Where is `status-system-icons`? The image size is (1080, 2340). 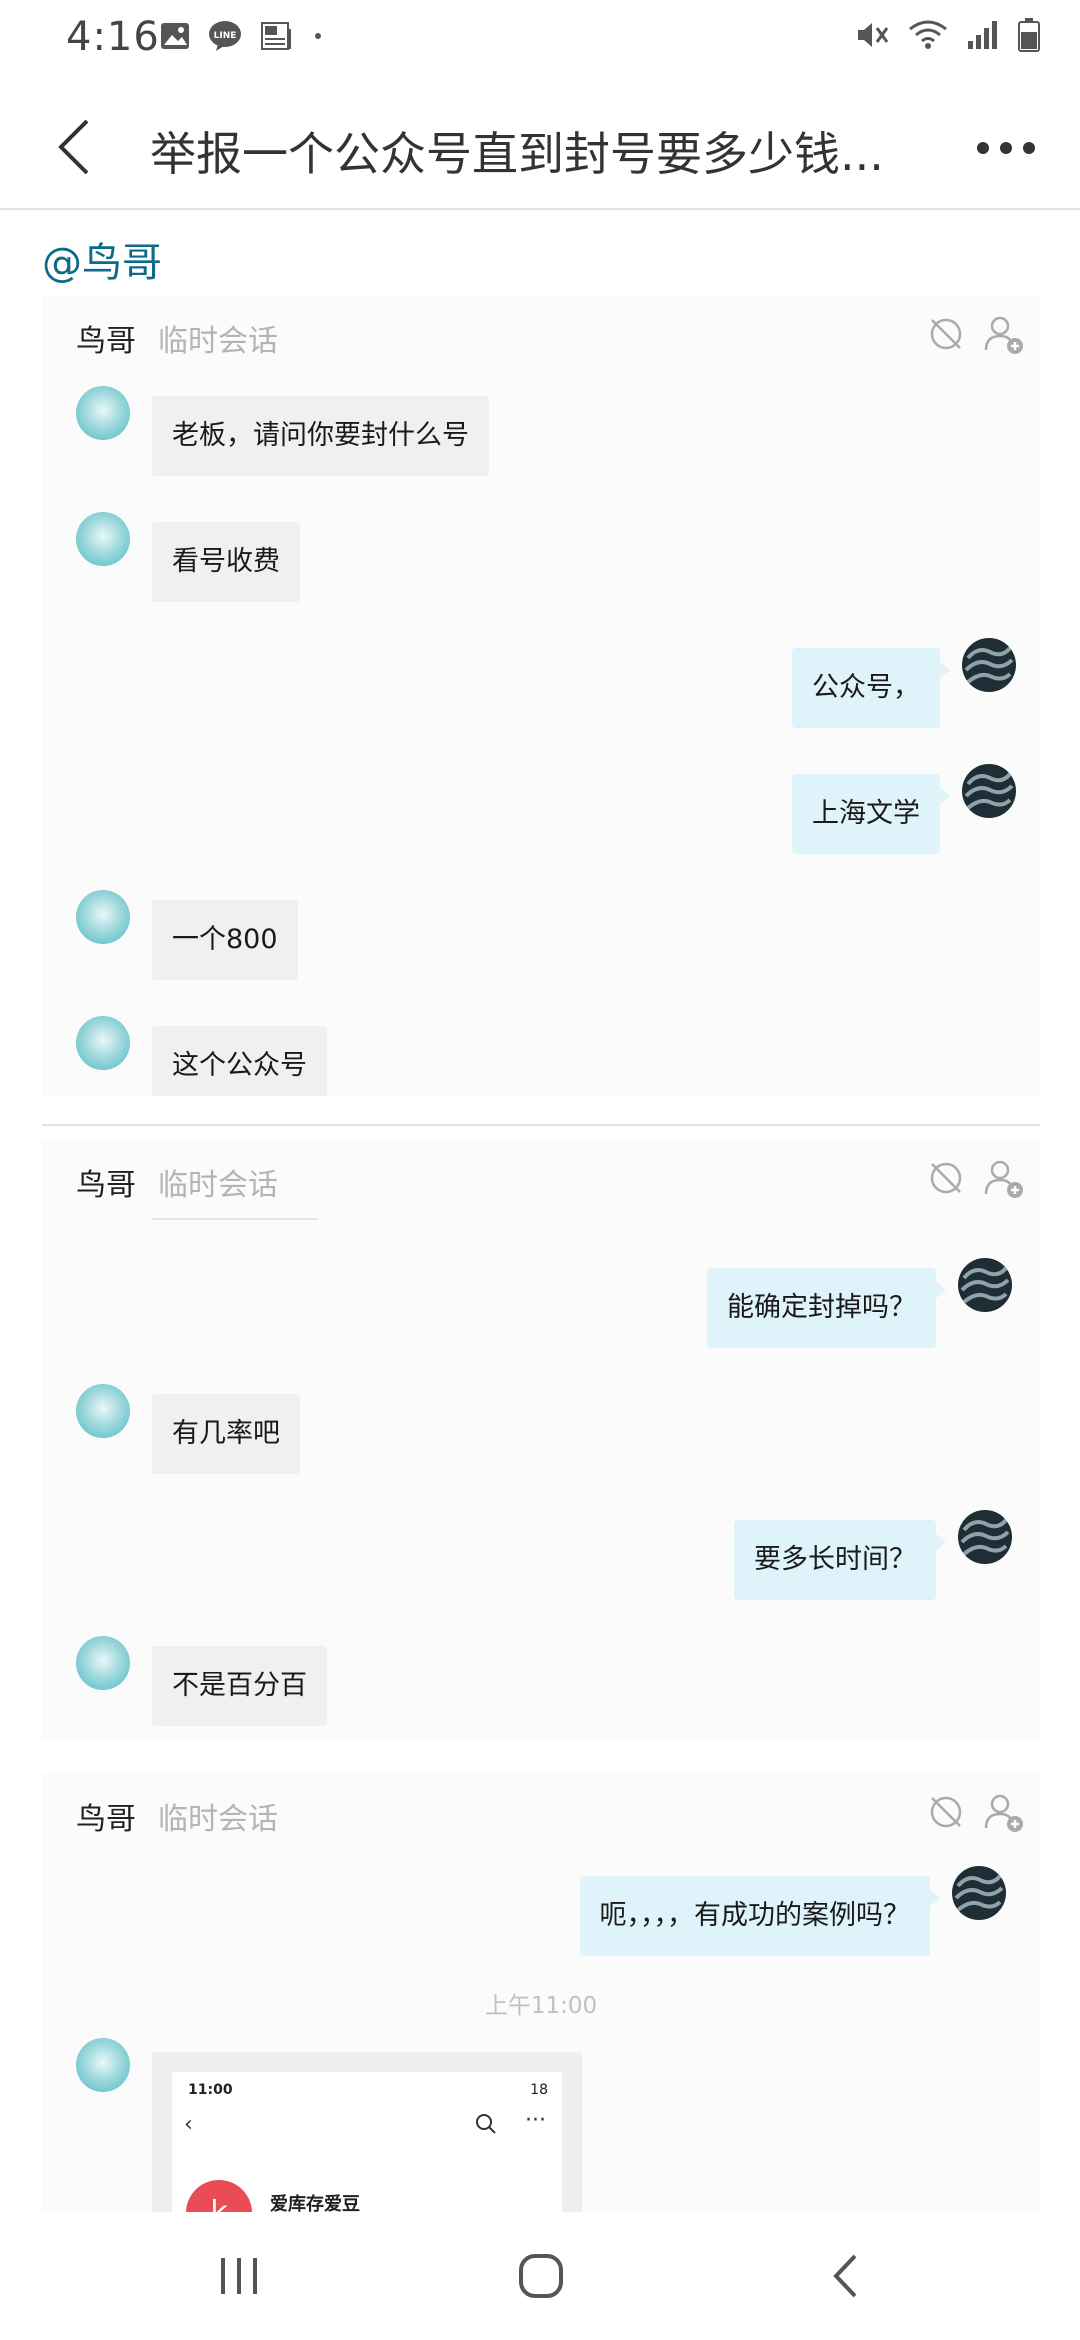
status-system-icons is located at coordinates (947, 35).